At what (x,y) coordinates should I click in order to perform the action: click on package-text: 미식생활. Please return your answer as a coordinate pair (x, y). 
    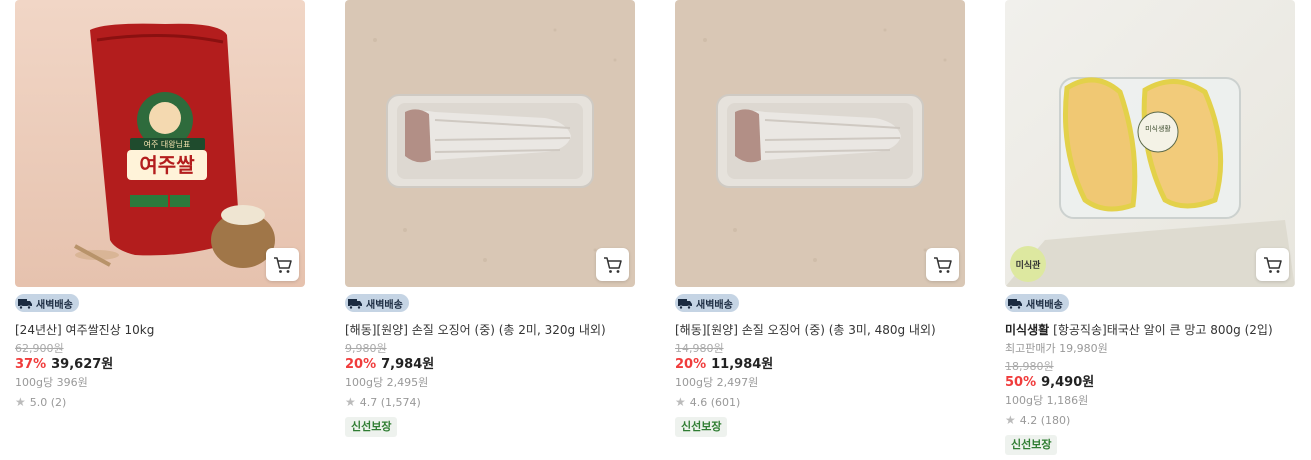
    Looking at the image, I should click on (1158, 128).